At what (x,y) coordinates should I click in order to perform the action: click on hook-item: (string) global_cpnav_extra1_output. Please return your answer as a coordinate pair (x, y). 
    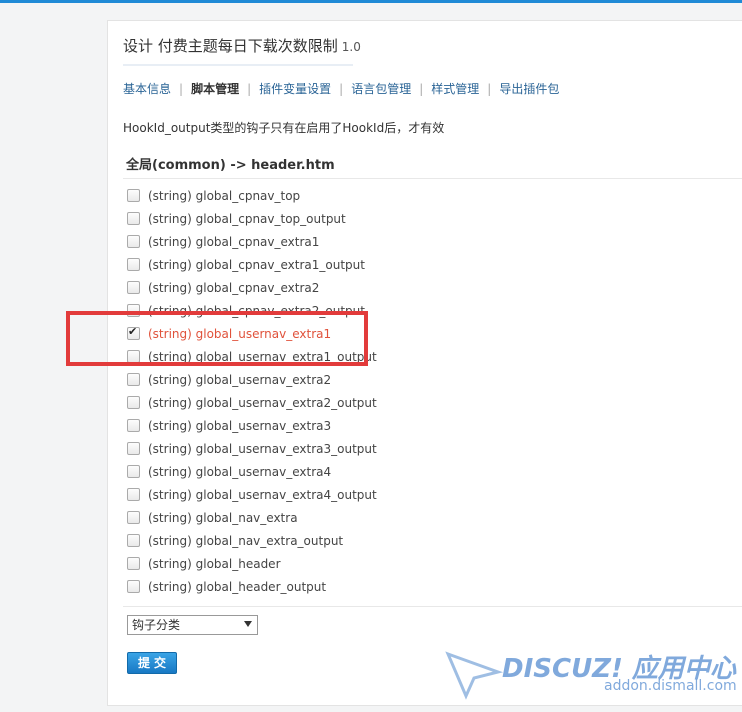
    Looking at the image, I should click on (252, 264).